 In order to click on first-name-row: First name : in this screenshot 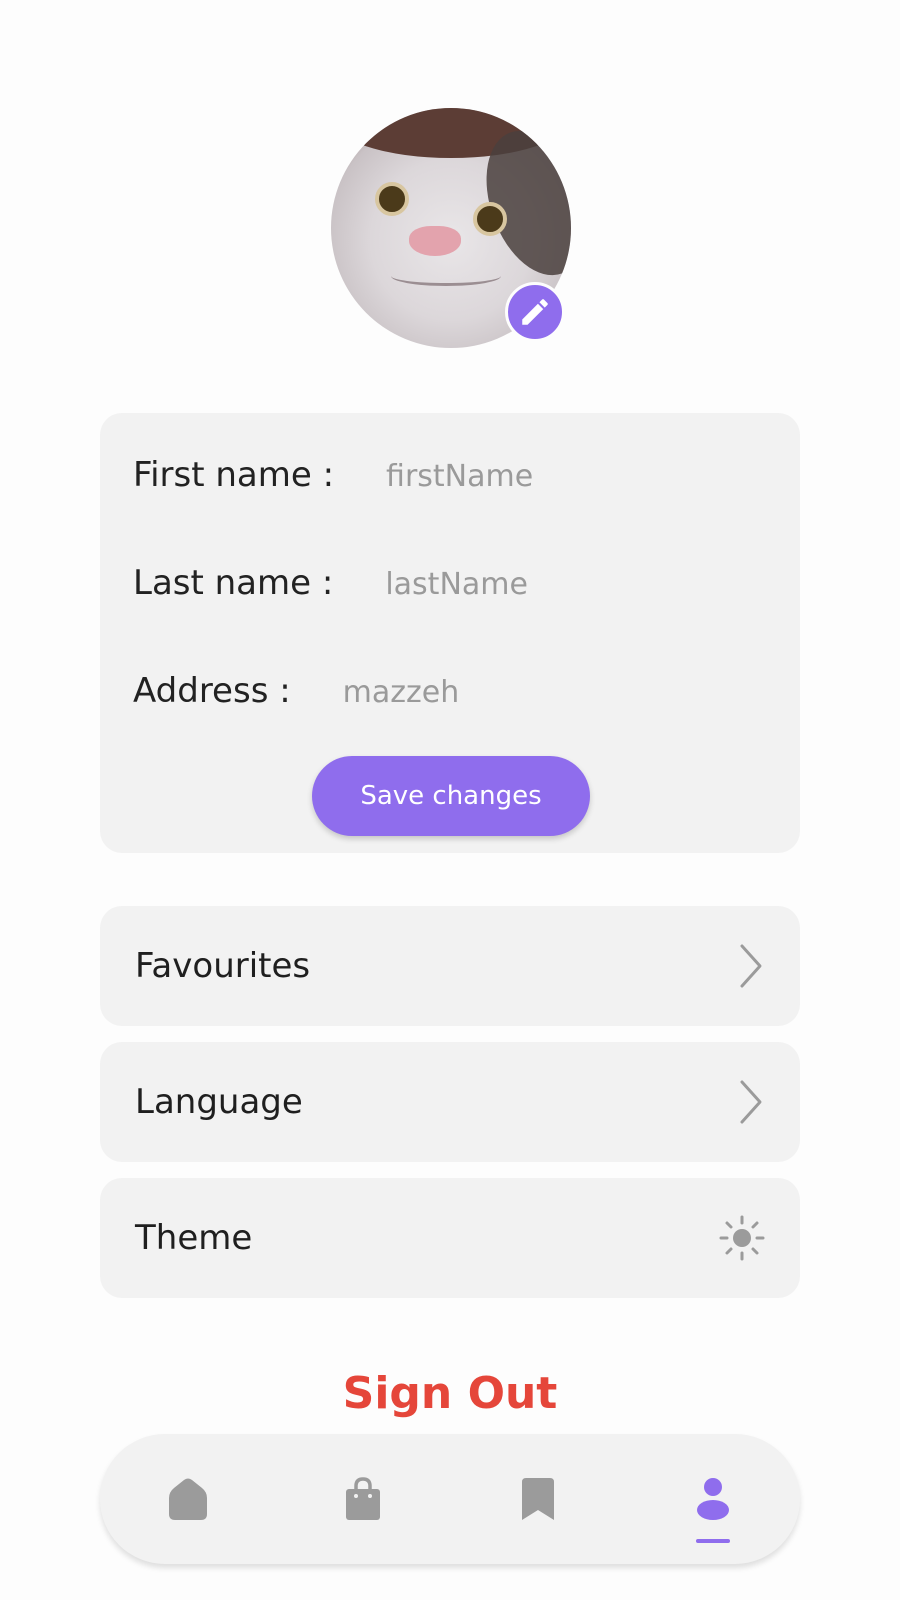, I will do `click(410, 475)`.